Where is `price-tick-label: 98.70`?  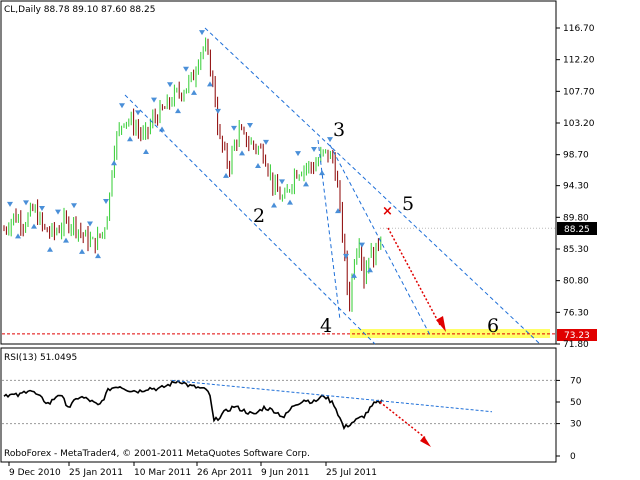 price-tick-label: 98.70 is located at coordinates (576, 156).